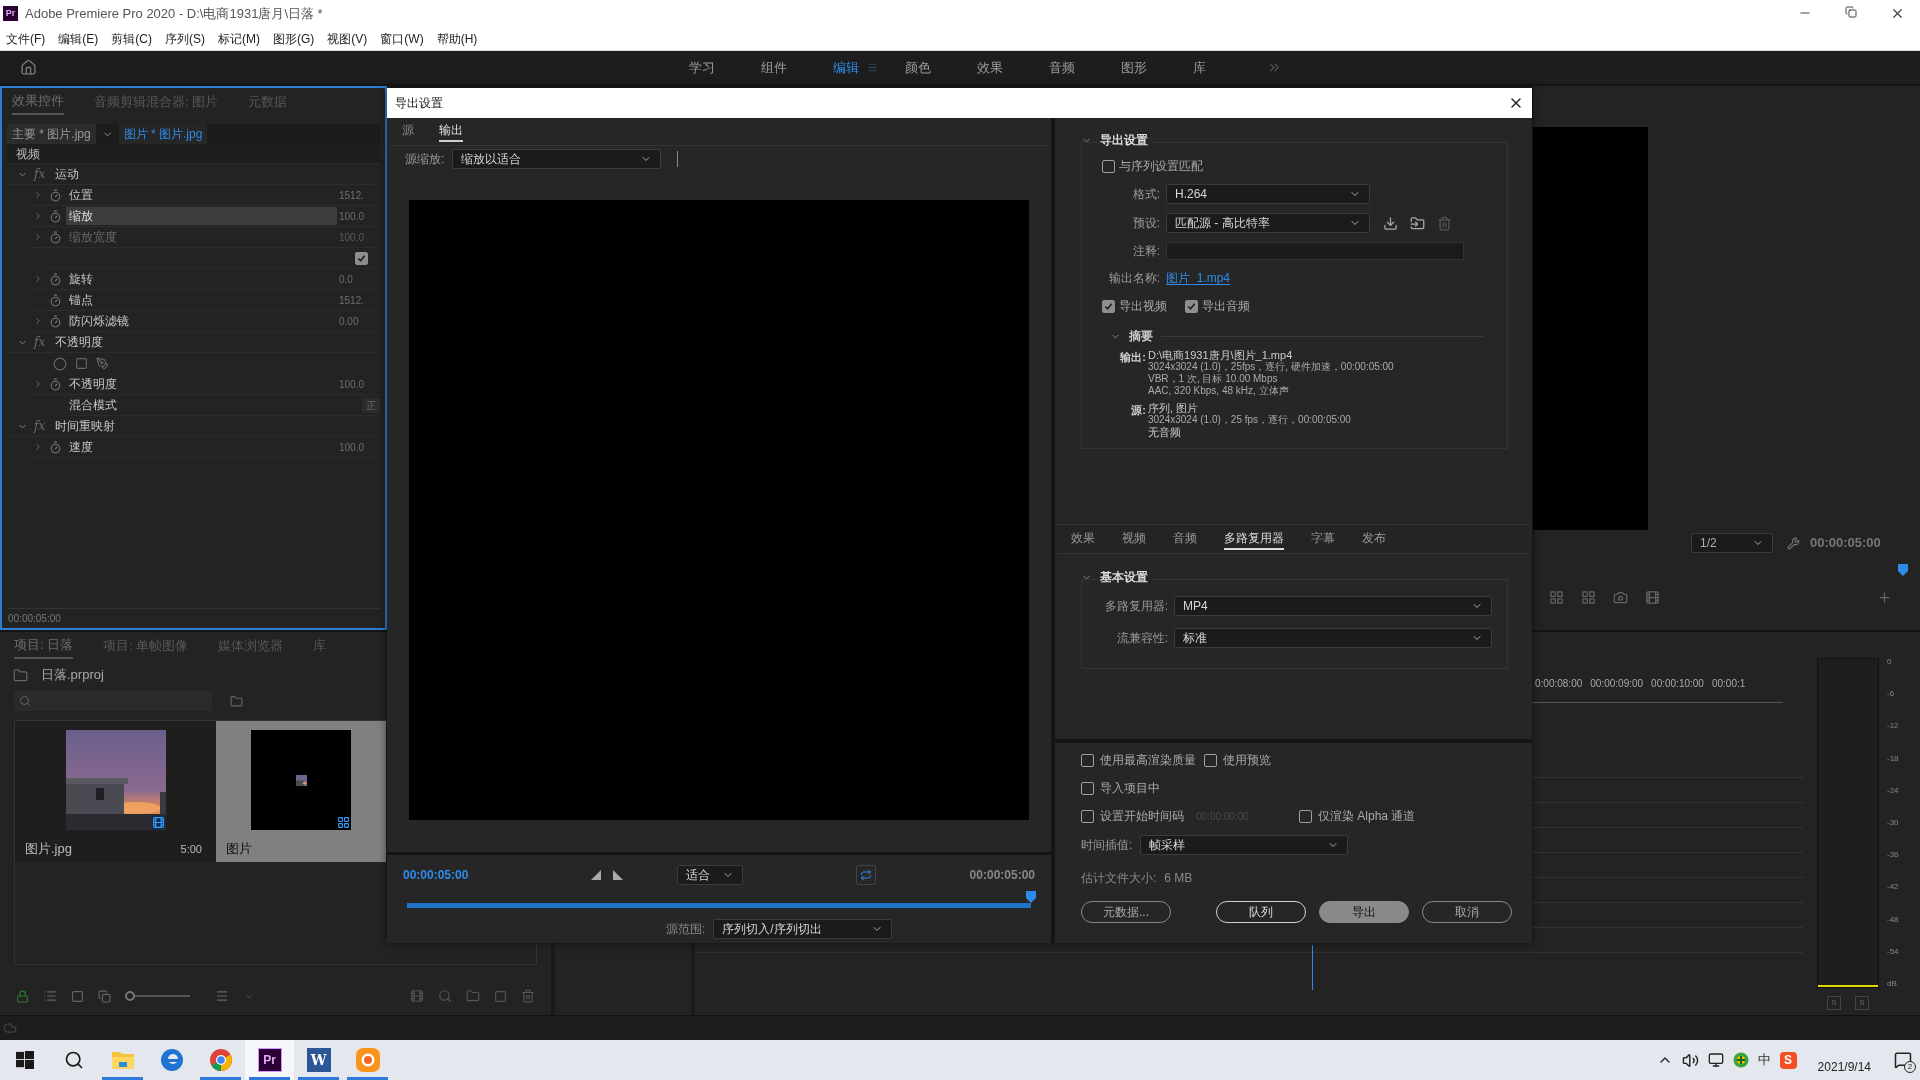  What do you see at coordinates (493, 875) in the screenshot?
I see `timecode: 00:00:05:00` at bounding box center [493, 875].